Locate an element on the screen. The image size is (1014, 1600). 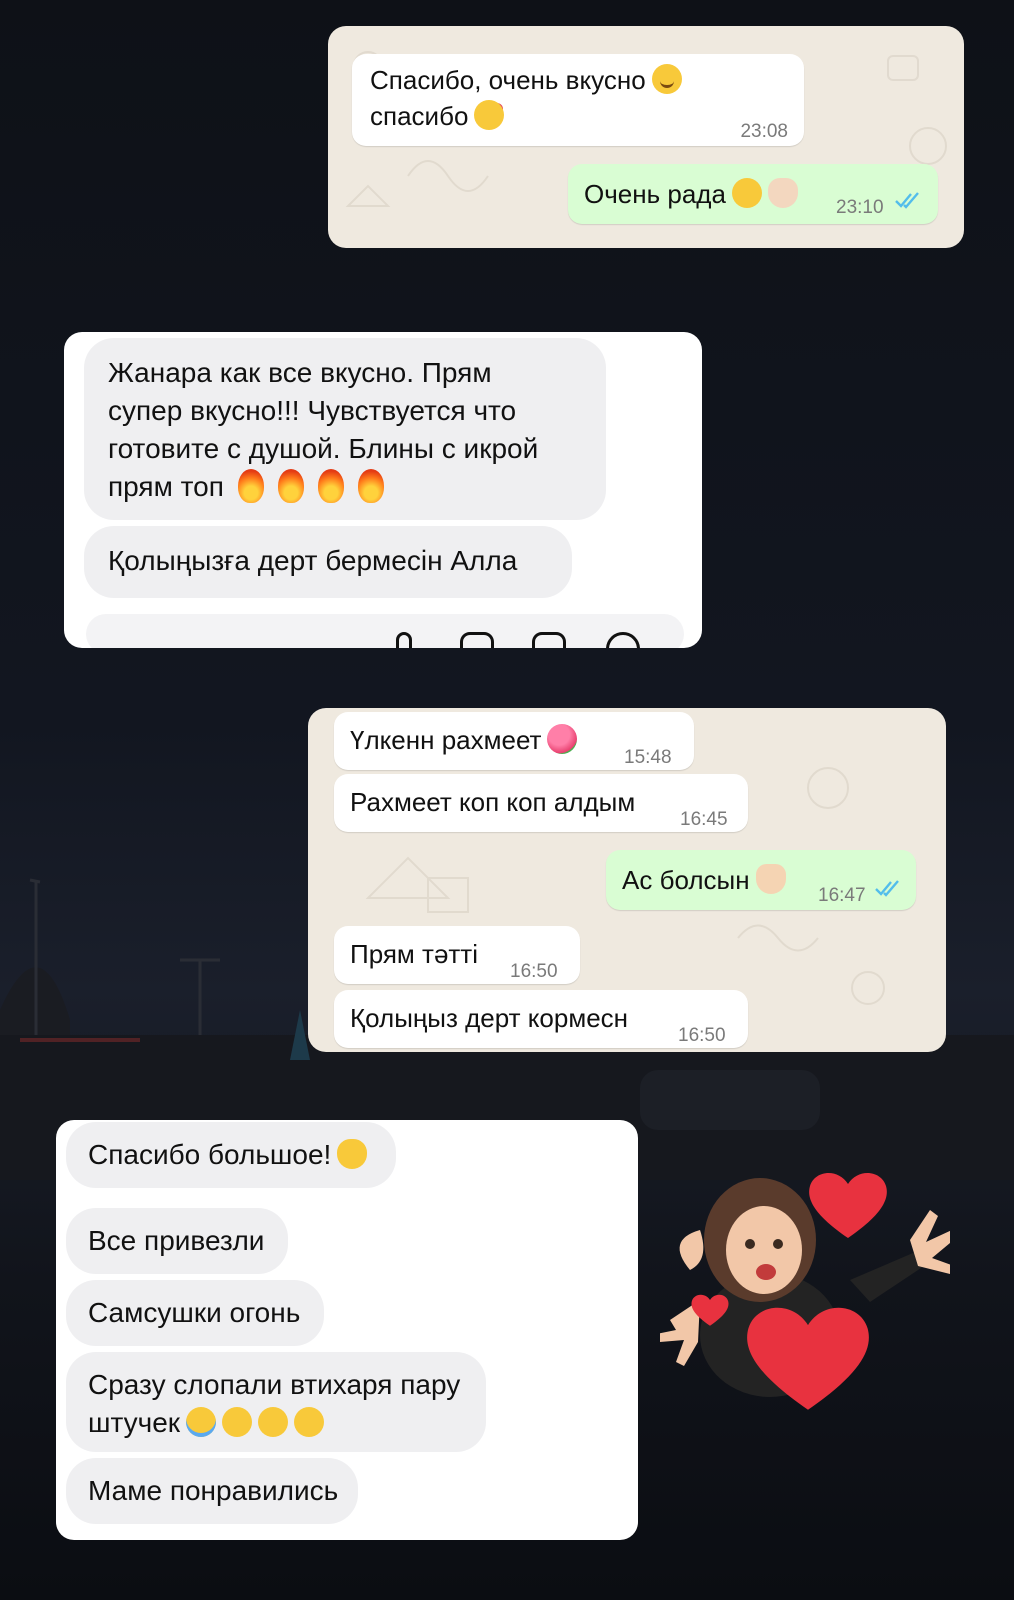
message-timestamp: 16:47 is located at coordinates (842, 895).